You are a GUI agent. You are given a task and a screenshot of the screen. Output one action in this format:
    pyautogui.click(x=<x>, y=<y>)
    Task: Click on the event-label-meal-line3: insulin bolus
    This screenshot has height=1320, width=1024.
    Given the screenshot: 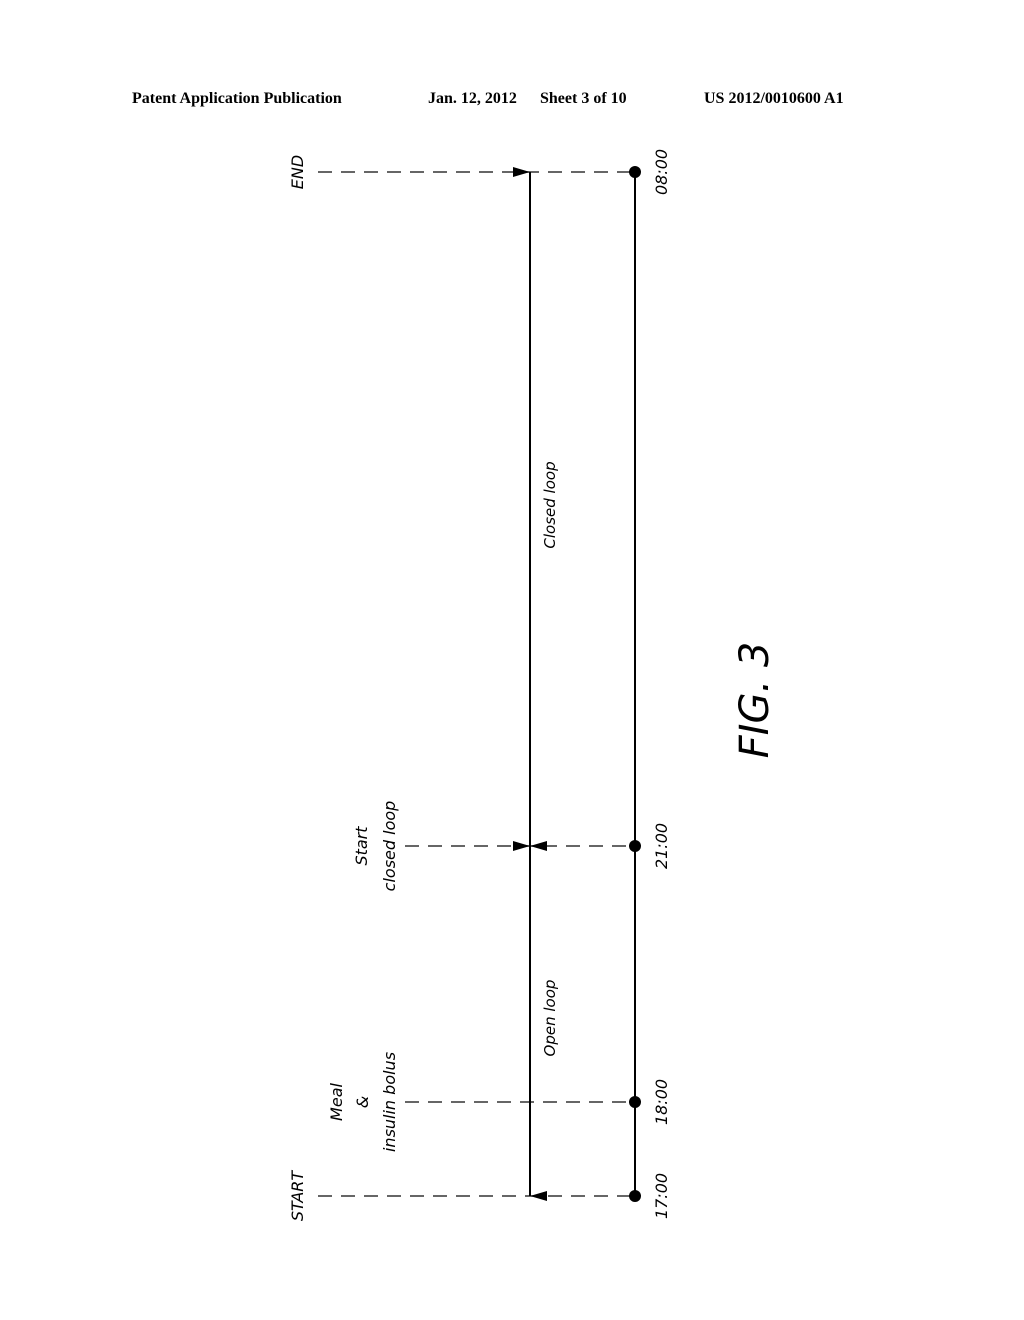 What is the action you would take?
    pyautogui.click(x=389, y=1102)
    